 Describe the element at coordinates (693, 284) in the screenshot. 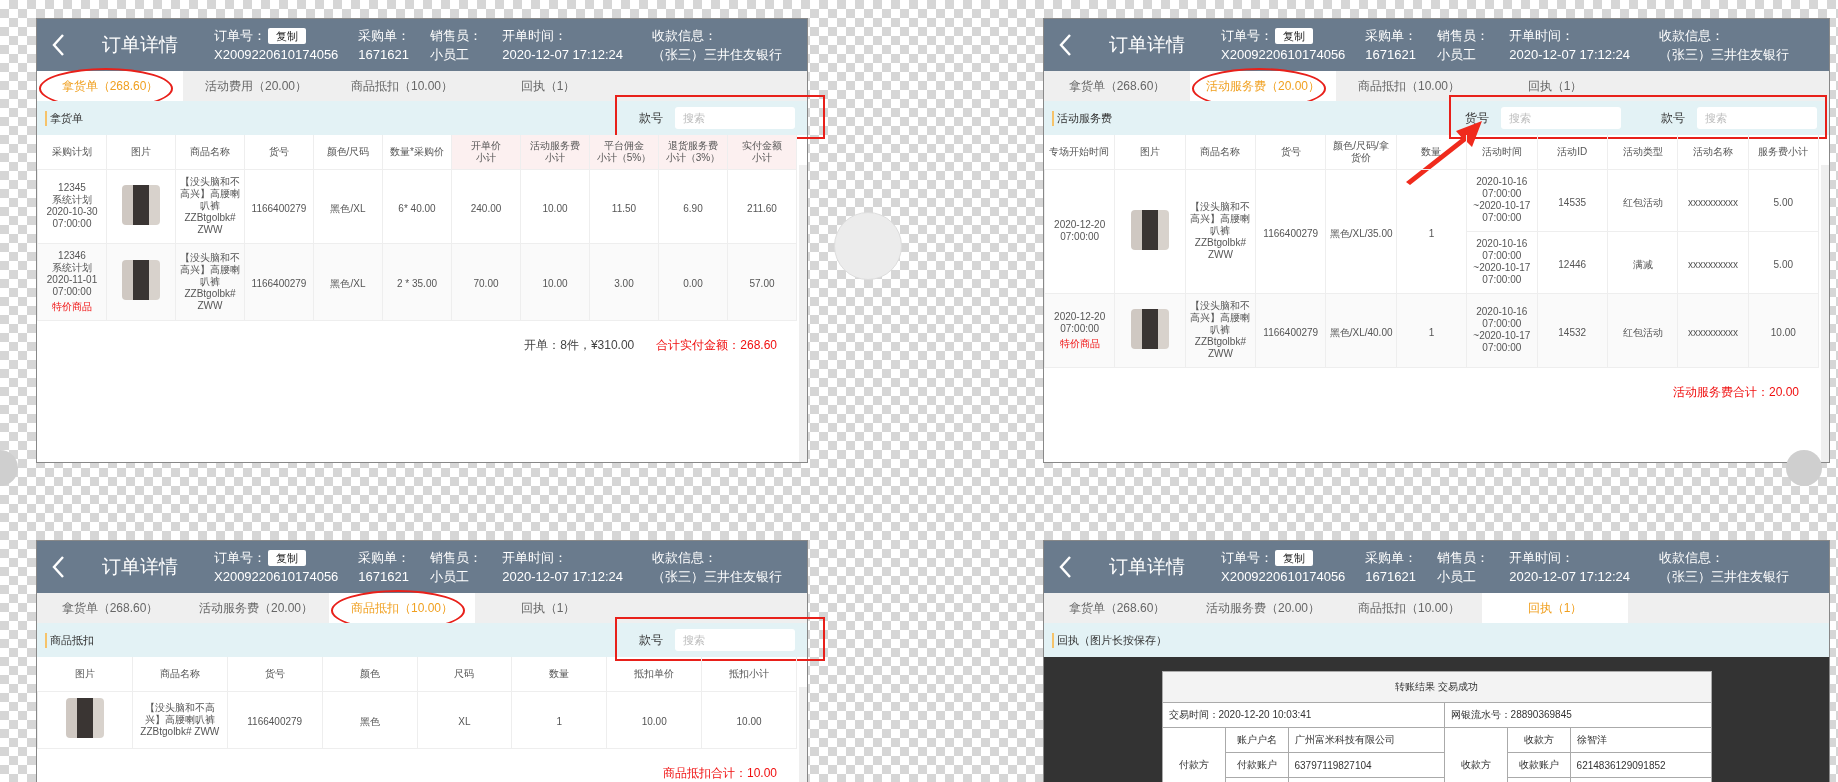

I see `table-cell: 0.00` at that location.